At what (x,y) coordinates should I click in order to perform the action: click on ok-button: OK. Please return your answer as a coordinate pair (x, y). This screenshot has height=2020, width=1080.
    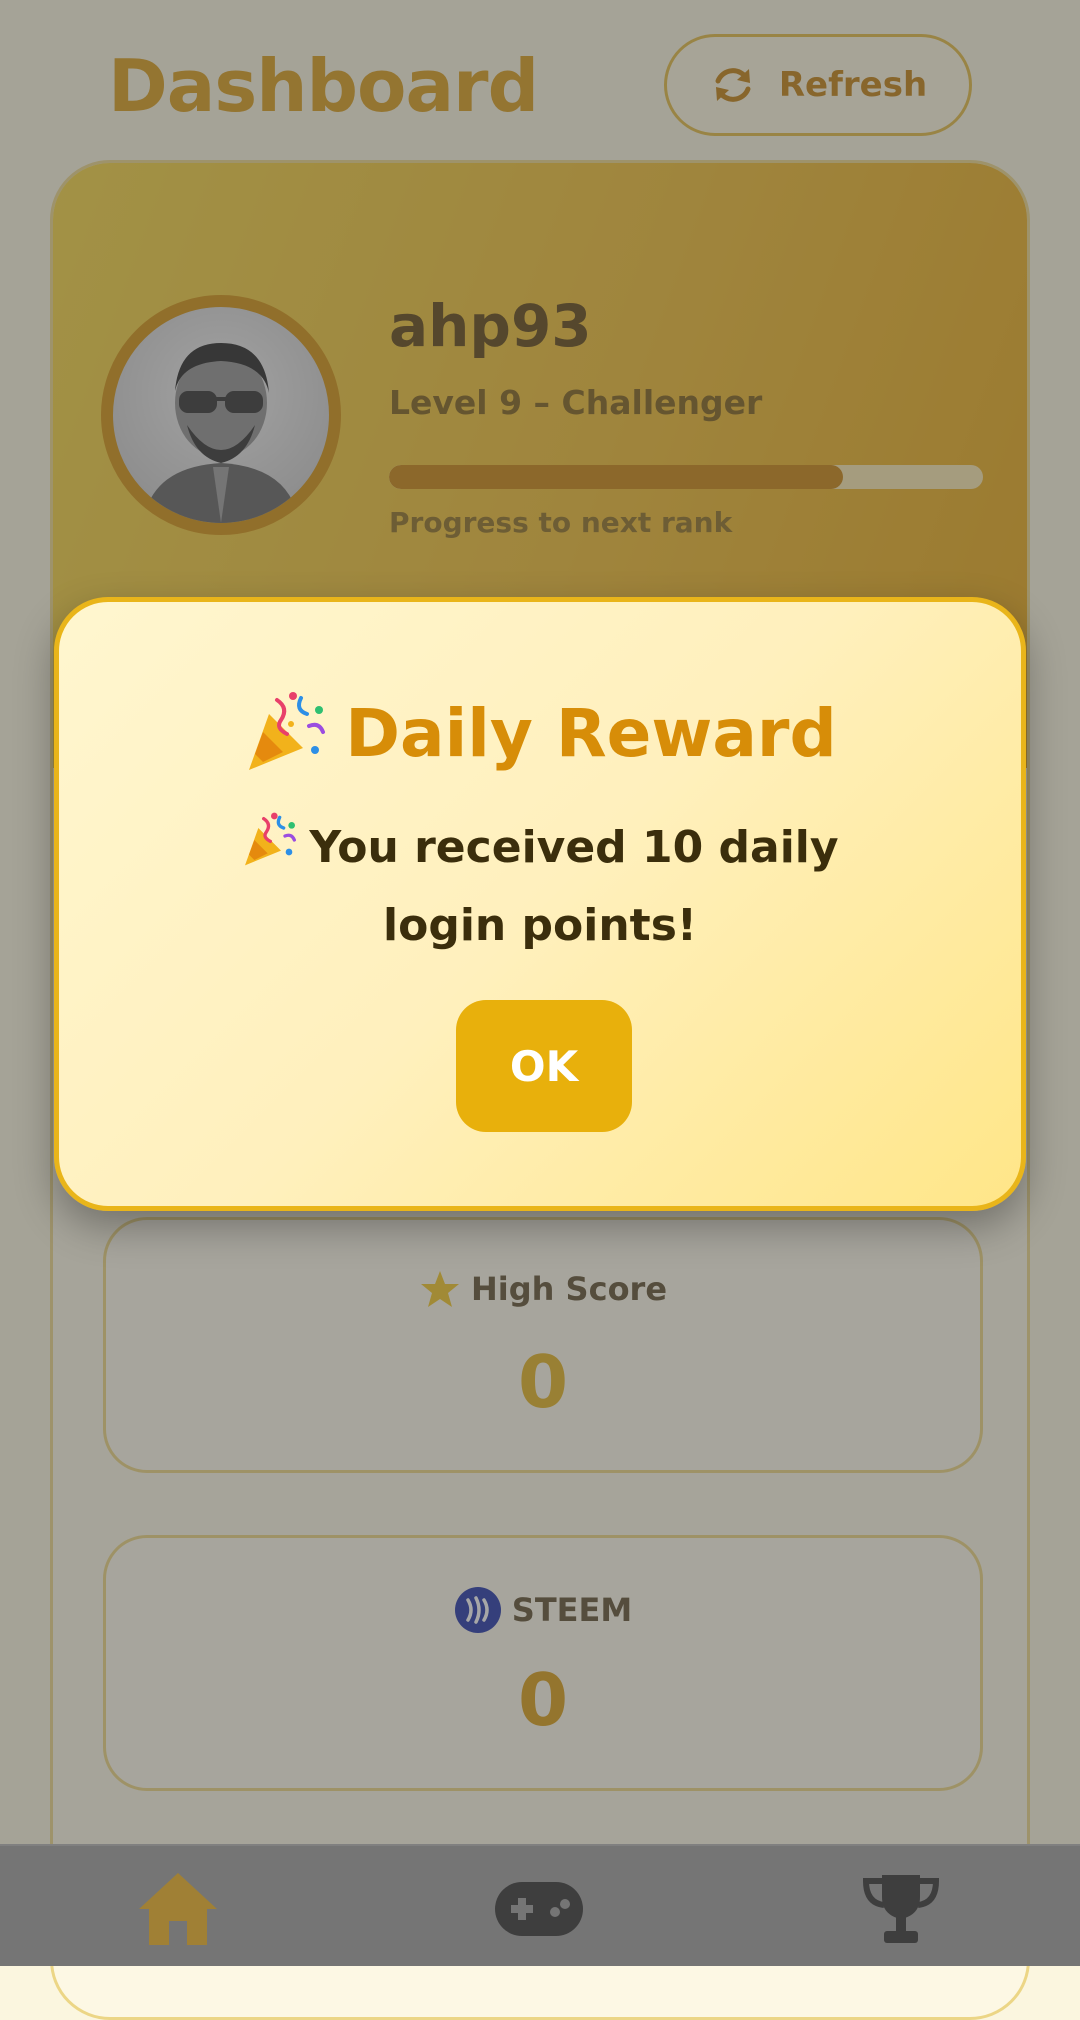
    Looking at the image, I should click on (544, 1066).